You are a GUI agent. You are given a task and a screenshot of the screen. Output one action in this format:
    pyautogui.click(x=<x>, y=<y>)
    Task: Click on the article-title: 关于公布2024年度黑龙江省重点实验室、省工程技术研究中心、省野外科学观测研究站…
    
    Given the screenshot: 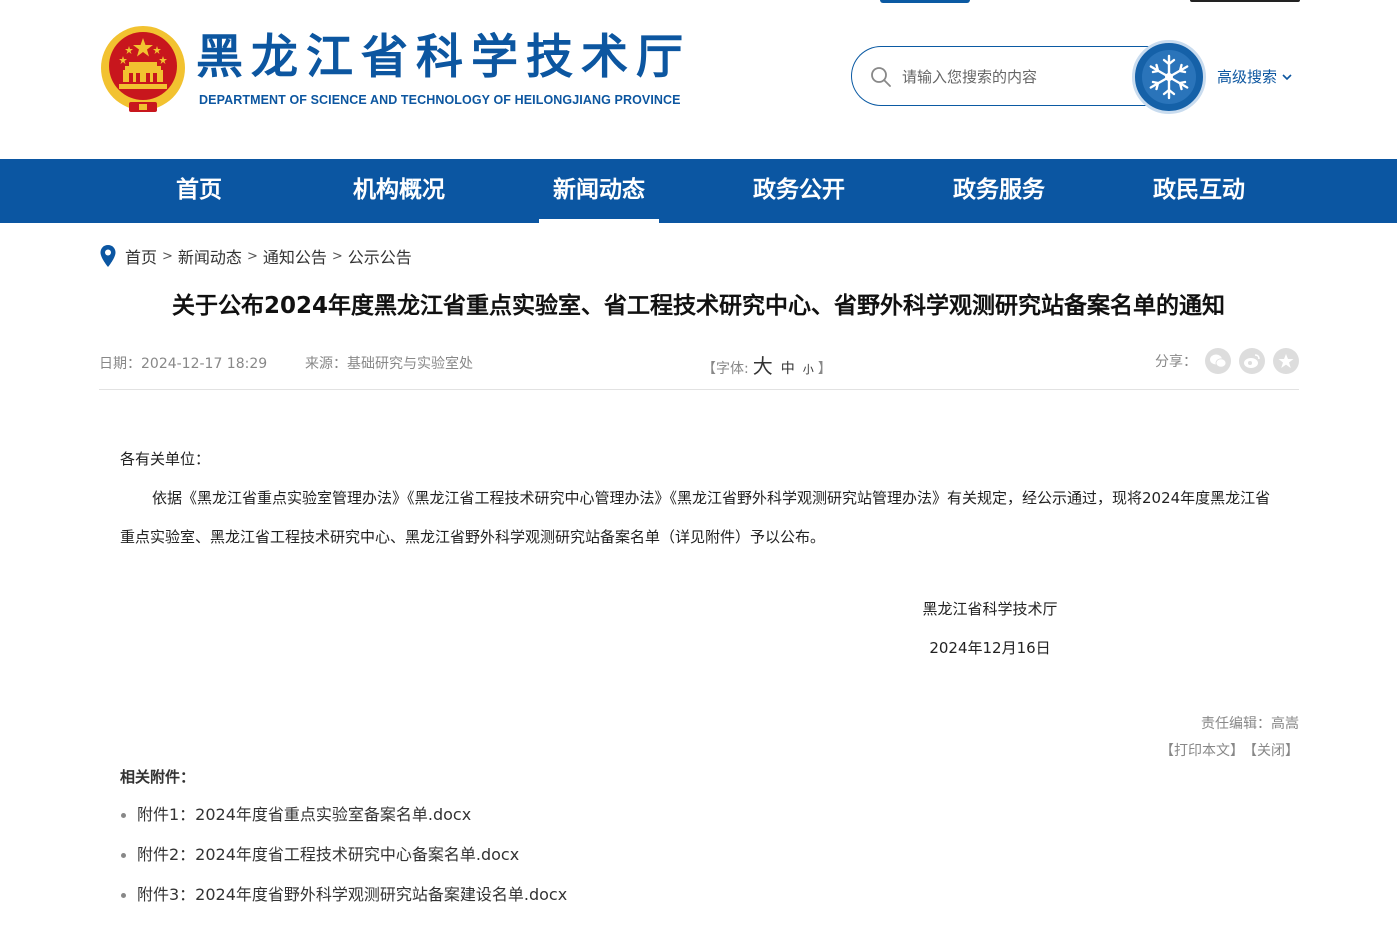 What is the action you would take?
    pyautogui.click(x=698, y=306)
    